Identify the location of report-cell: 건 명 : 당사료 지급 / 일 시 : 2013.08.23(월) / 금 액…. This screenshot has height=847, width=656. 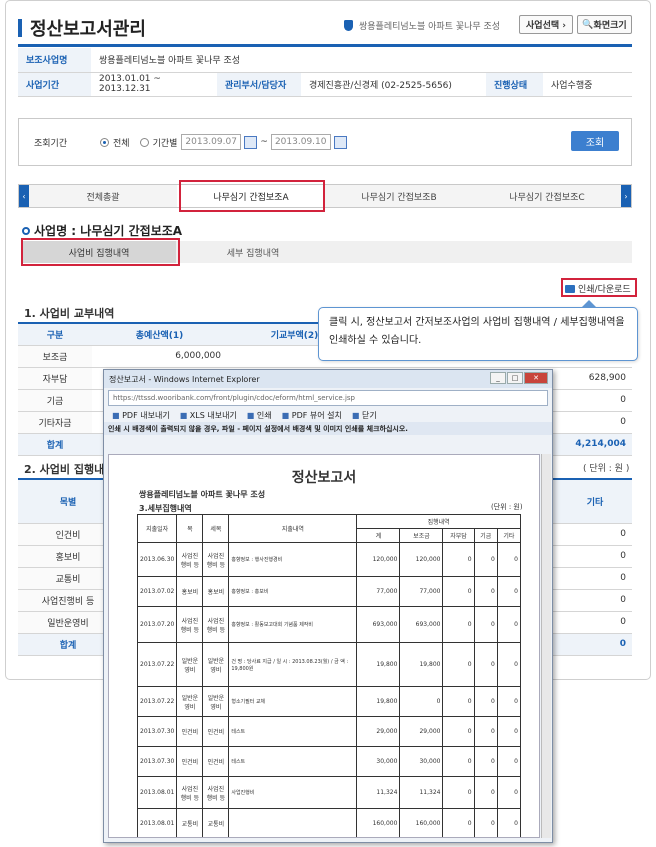
(293, 664).